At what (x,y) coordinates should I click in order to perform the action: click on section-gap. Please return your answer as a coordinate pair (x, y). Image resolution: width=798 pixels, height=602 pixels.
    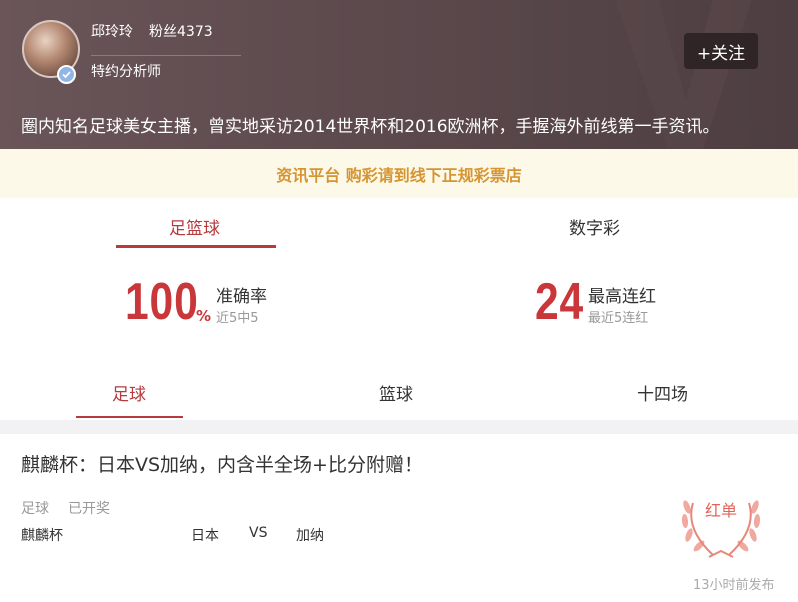
    Looking at the image, I should click on (399, 427).